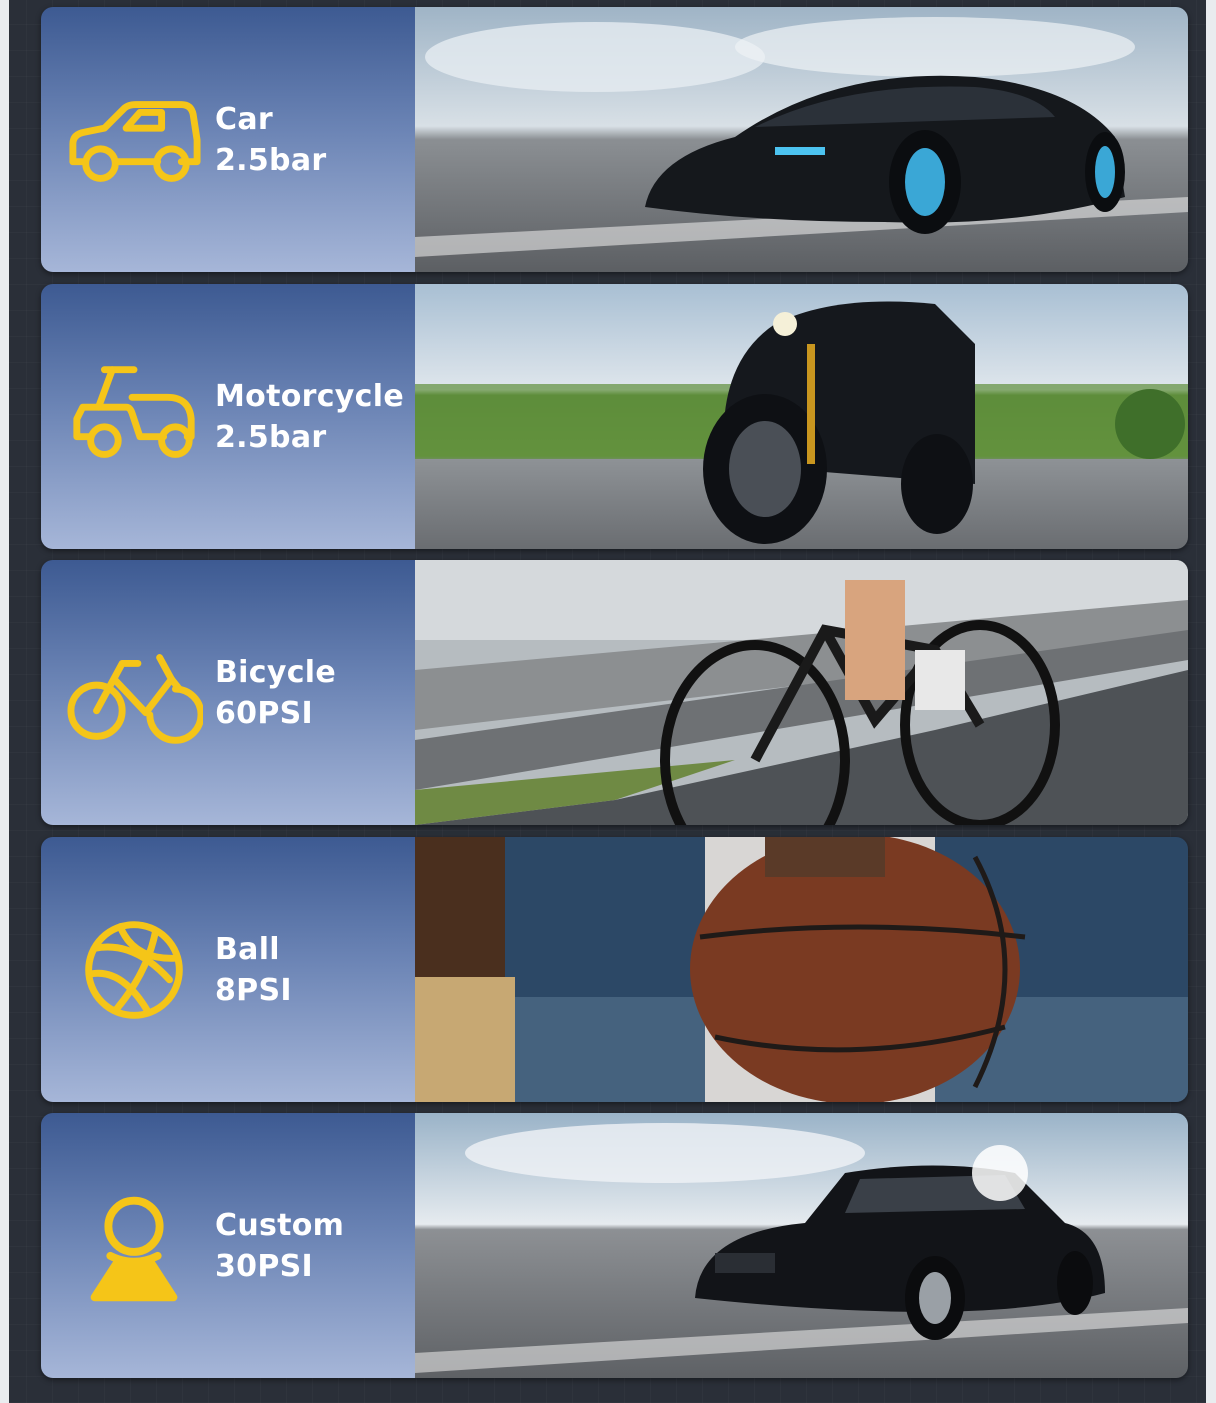 The height and width of the screenshot is (1403, 1216). Describe the element at coordinates (228, 139) in the screenshot. I see `mode-panel: Car 2.5bar` at that location.